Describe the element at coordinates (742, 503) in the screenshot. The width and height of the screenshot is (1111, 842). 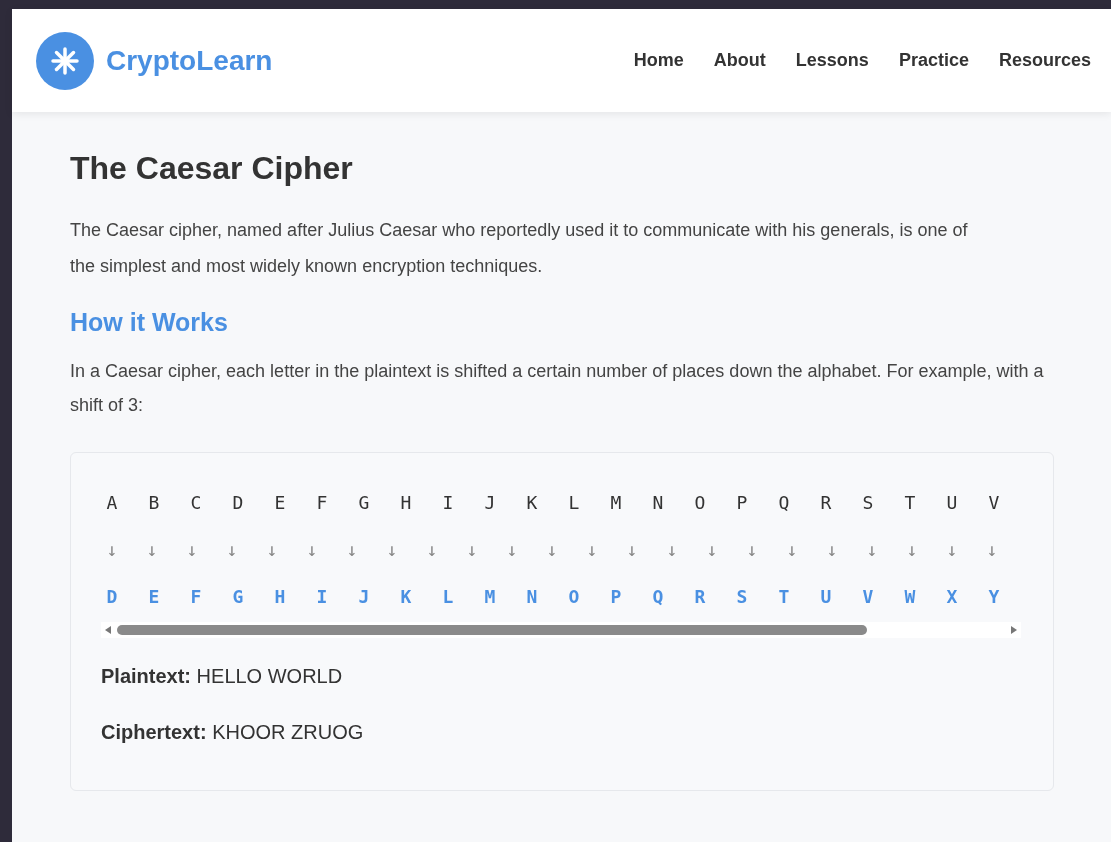
I see `plain-letter: P` at that location.